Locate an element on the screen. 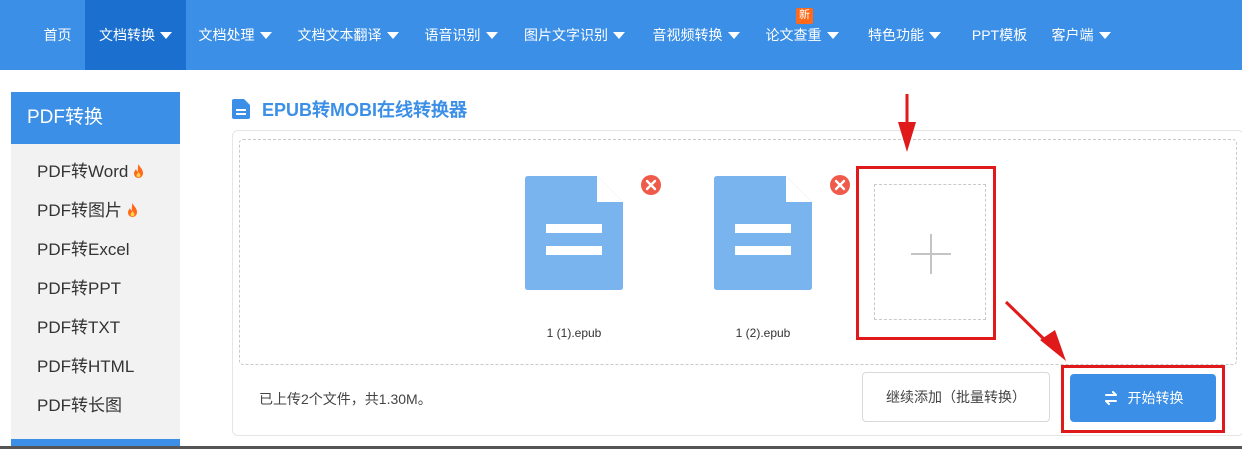  sidebar-item: PDF转长图 is located at coordinates (95, 405).